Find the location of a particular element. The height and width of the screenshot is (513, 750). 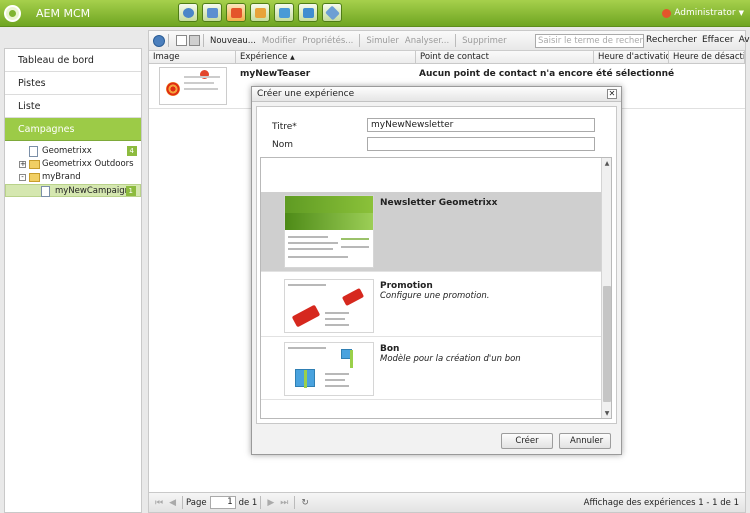

experience-thumbnail is located at coordinates (193, 86).